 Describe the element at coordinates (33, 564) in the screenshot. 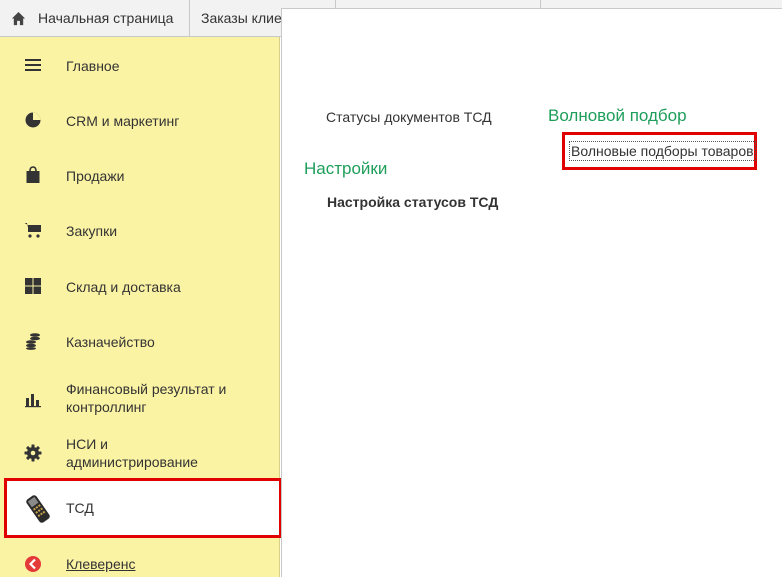

I see `cleverence-icon` at that location.